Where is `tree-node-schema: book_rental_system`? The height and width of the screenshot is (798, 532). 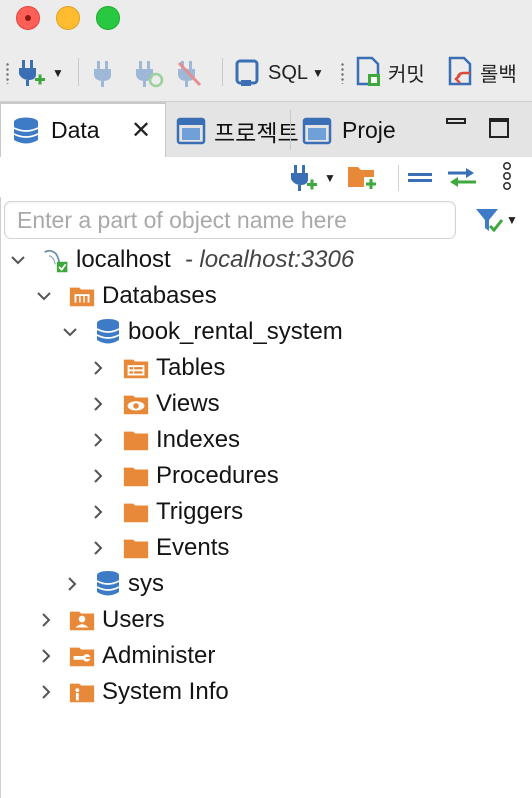 tree-node-schema: book_rental_system is located at coordinates (201, 332).